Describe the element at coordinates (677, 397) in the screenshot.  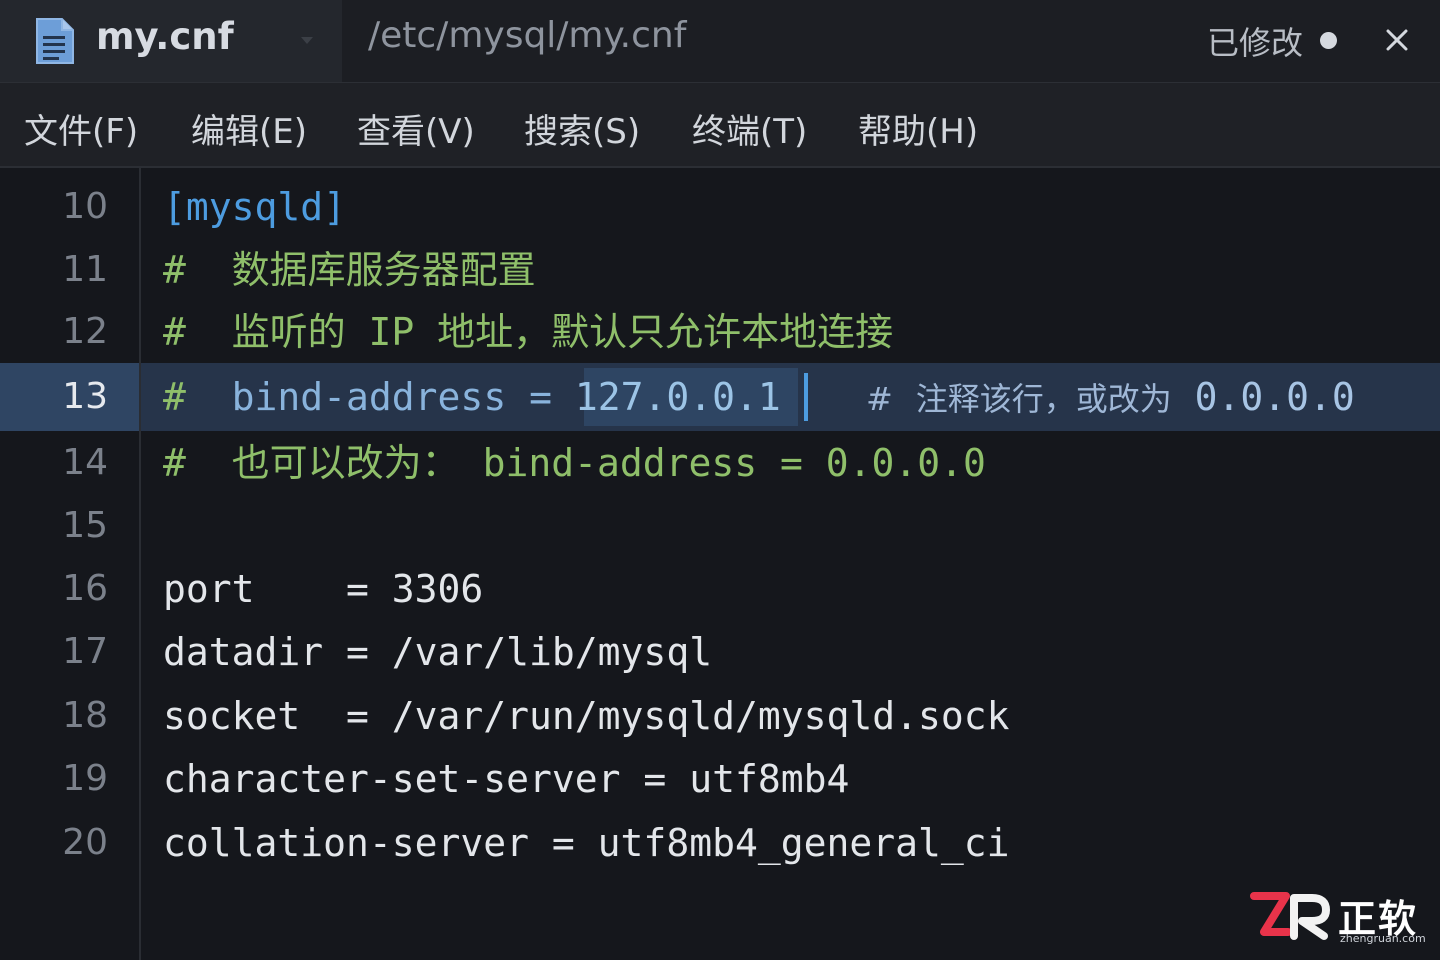
I see `config-value-selected: 127.0.0.1` at that location.